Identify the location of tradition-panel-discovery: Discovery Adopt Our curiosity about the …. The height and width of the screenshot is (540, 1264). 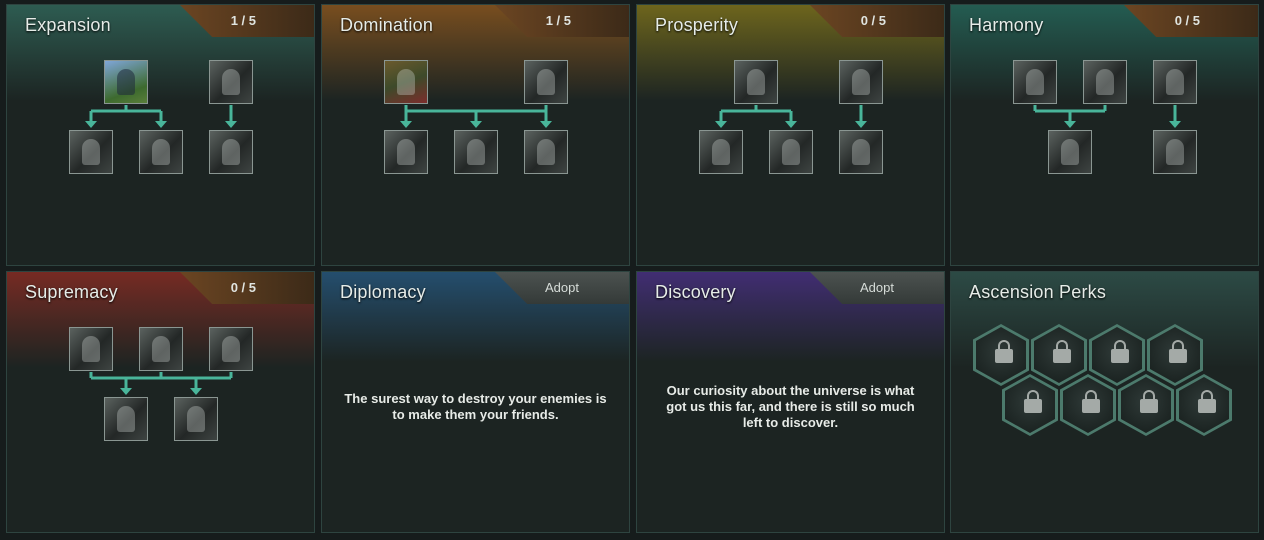
(790, 402).